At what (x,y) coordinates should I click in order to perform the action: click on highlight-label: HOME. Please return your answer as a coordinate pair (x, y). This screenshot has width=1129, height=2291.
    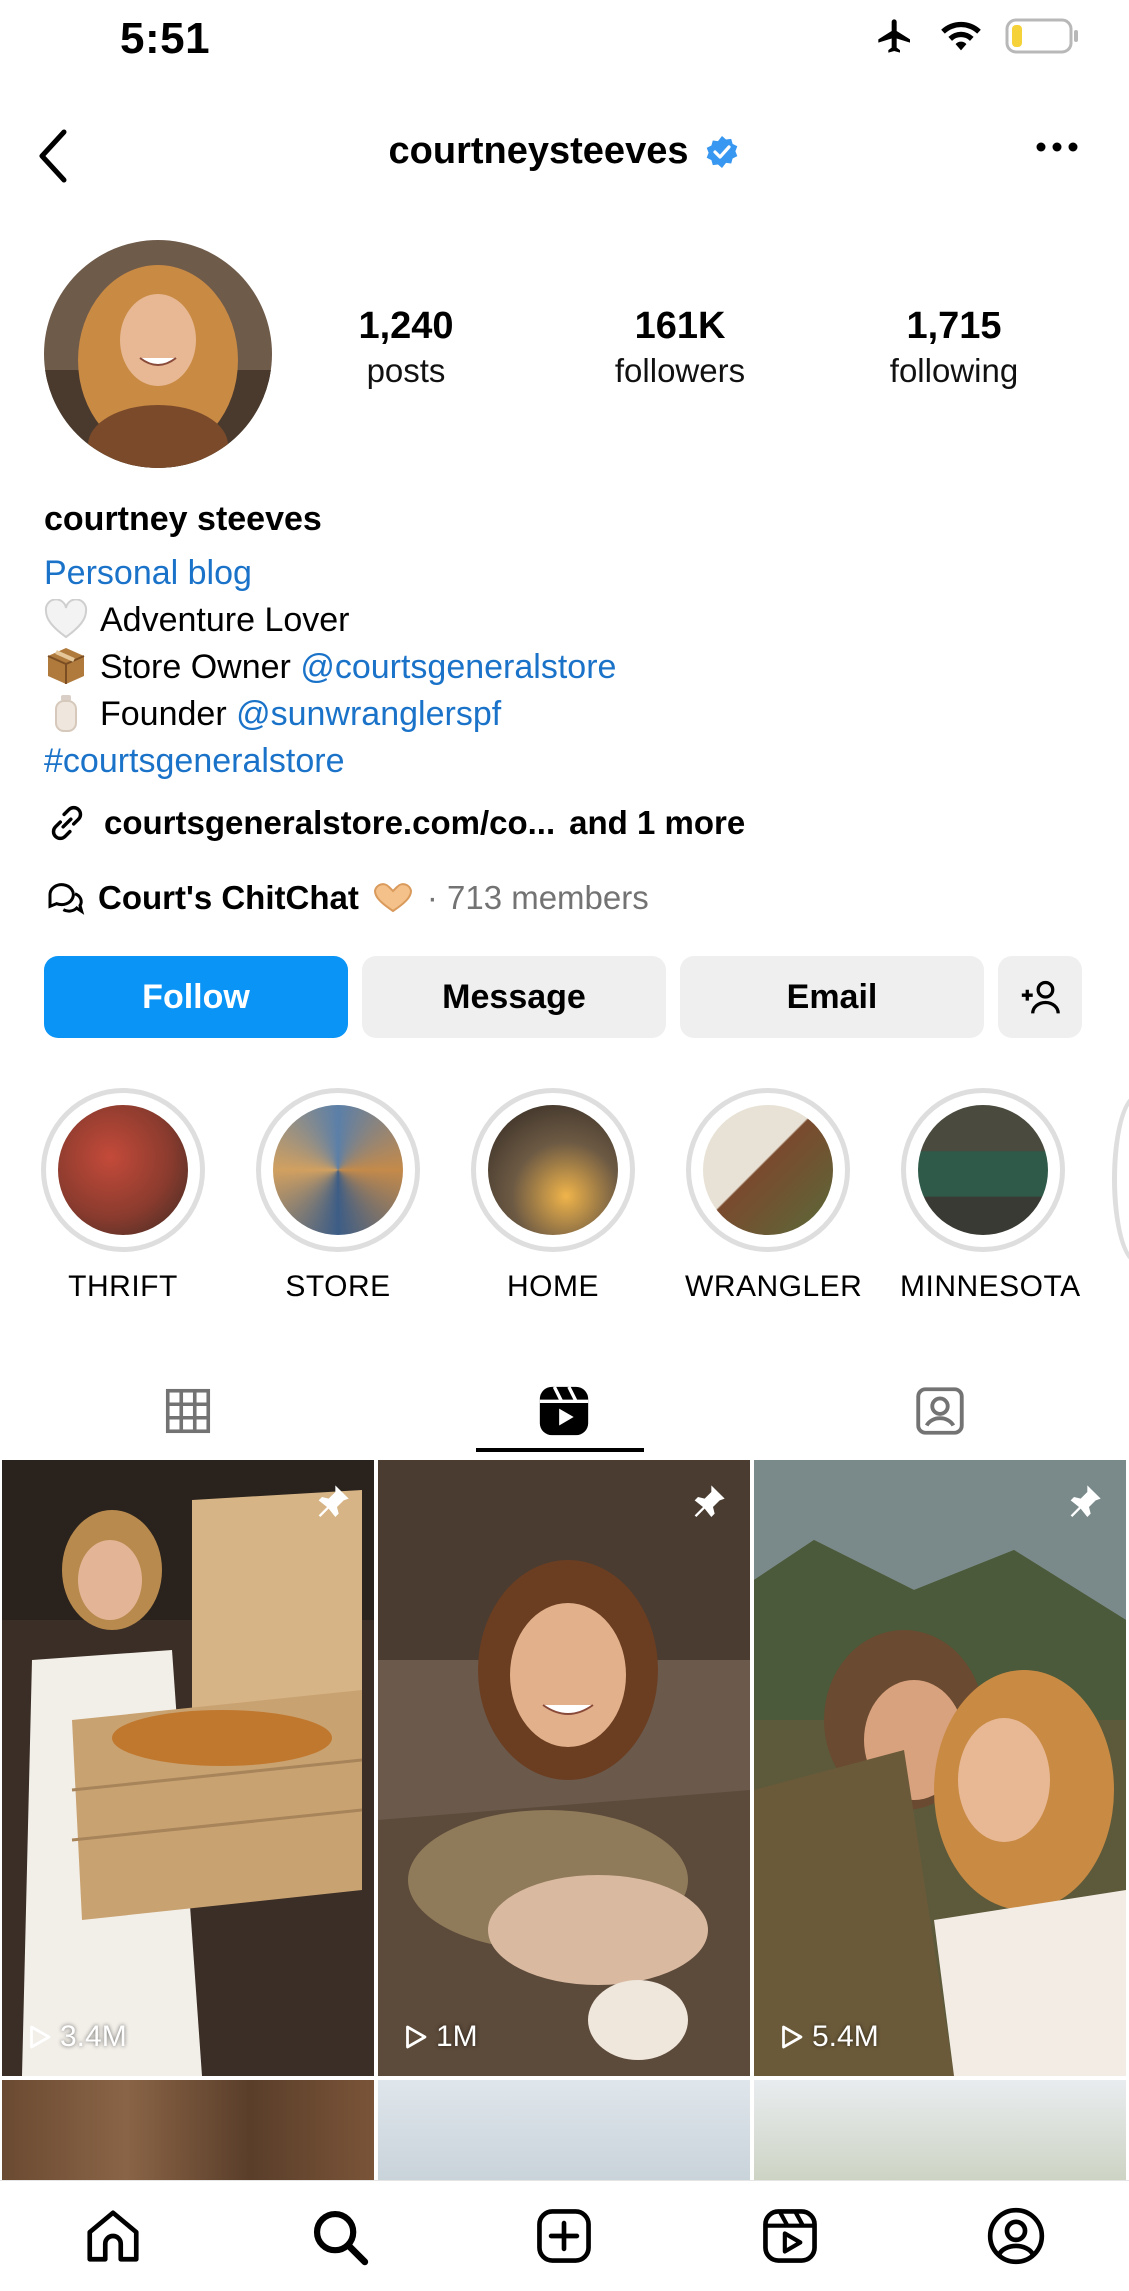
    Looking at the image, I should click on (553, 1286).